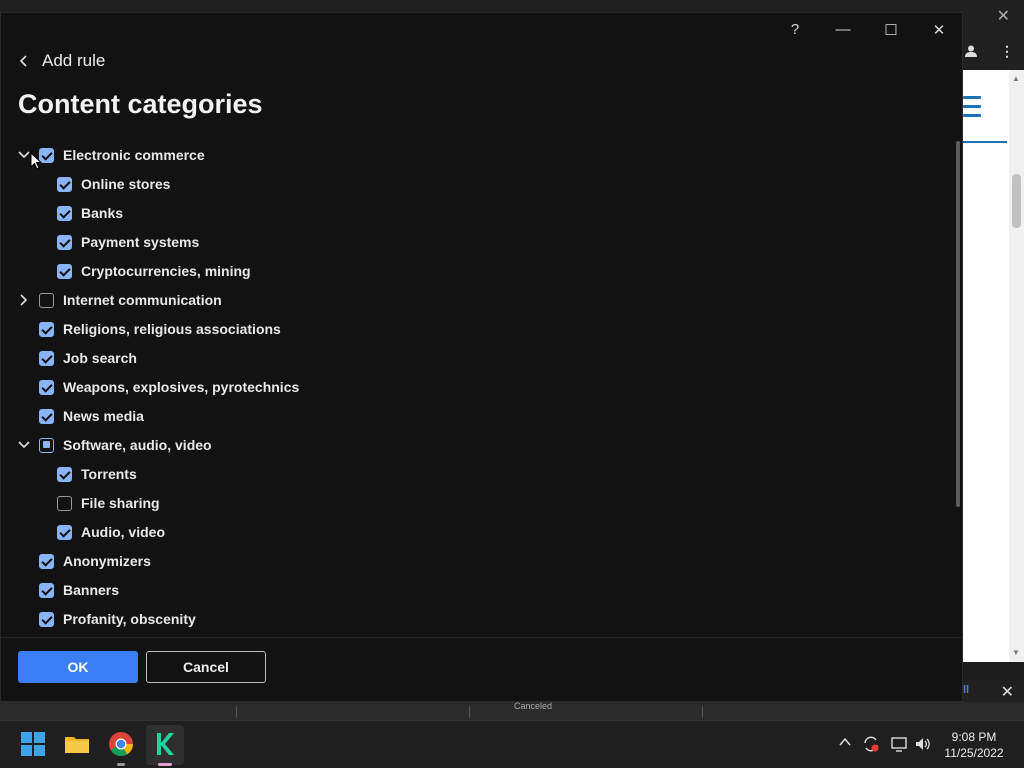 This screenshot has height=768, width=1024. What do you see at coordinates (165, 744) in the screenshot?
I see `kaspersky-icon` at bounding box center [165, 744].